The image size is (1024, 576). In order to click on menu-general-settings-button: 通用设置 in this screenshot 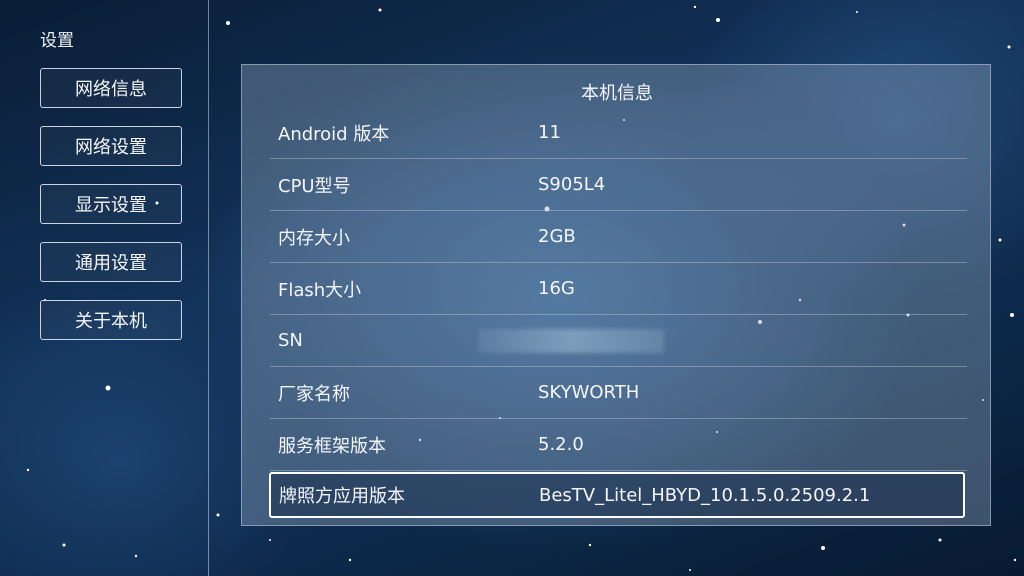, I will do `click(111, 262)`.